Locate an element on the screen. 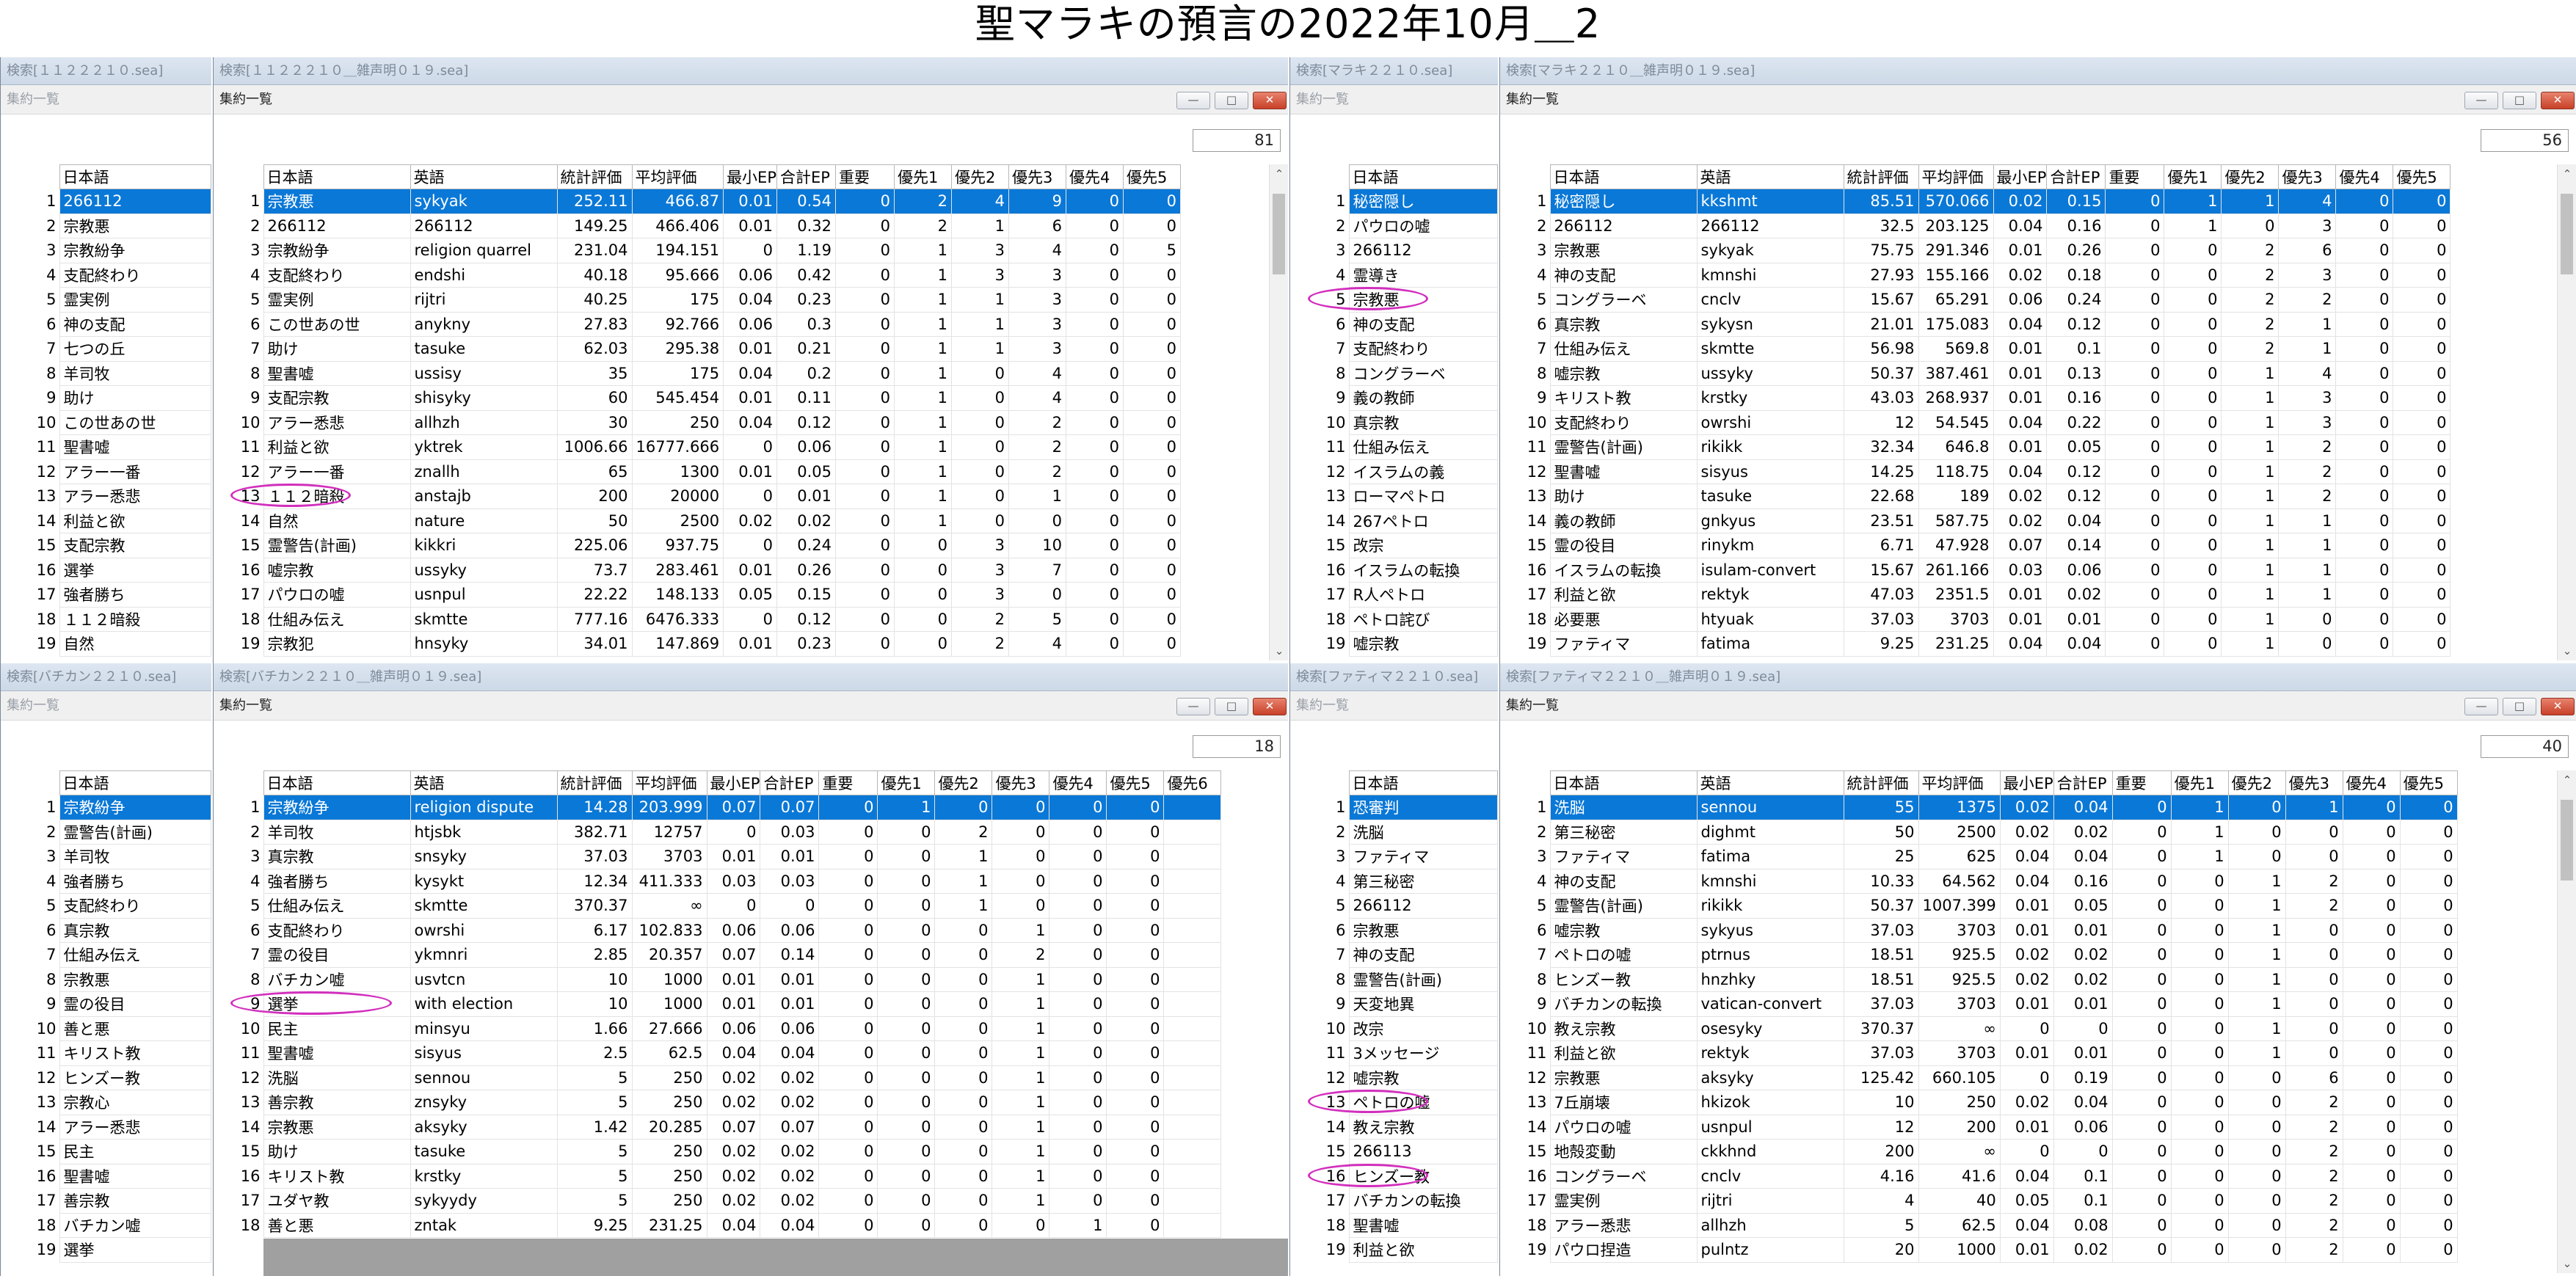 This screenshot has height=1276, width=2576. table-row: 2 第三秘密 dighmt 50 2500 0.02 0.02 0 1 0 0 0 0 is located at coordinates (1987, 832).